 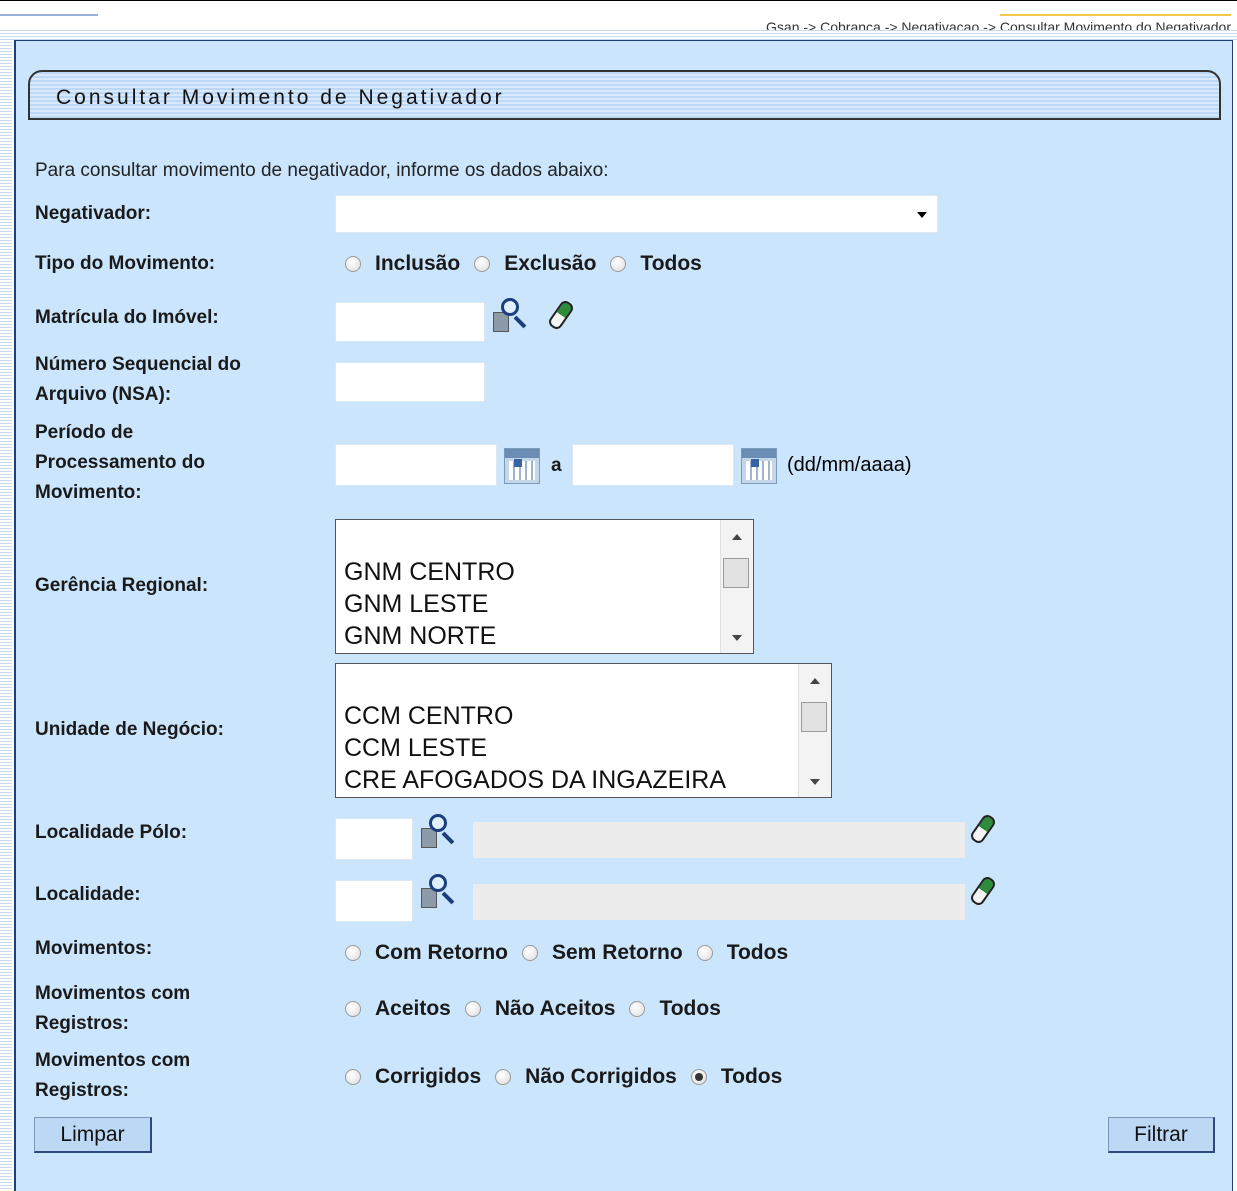 I want to click on tipo-option-todos: Todos, so click(x=656, y=264).